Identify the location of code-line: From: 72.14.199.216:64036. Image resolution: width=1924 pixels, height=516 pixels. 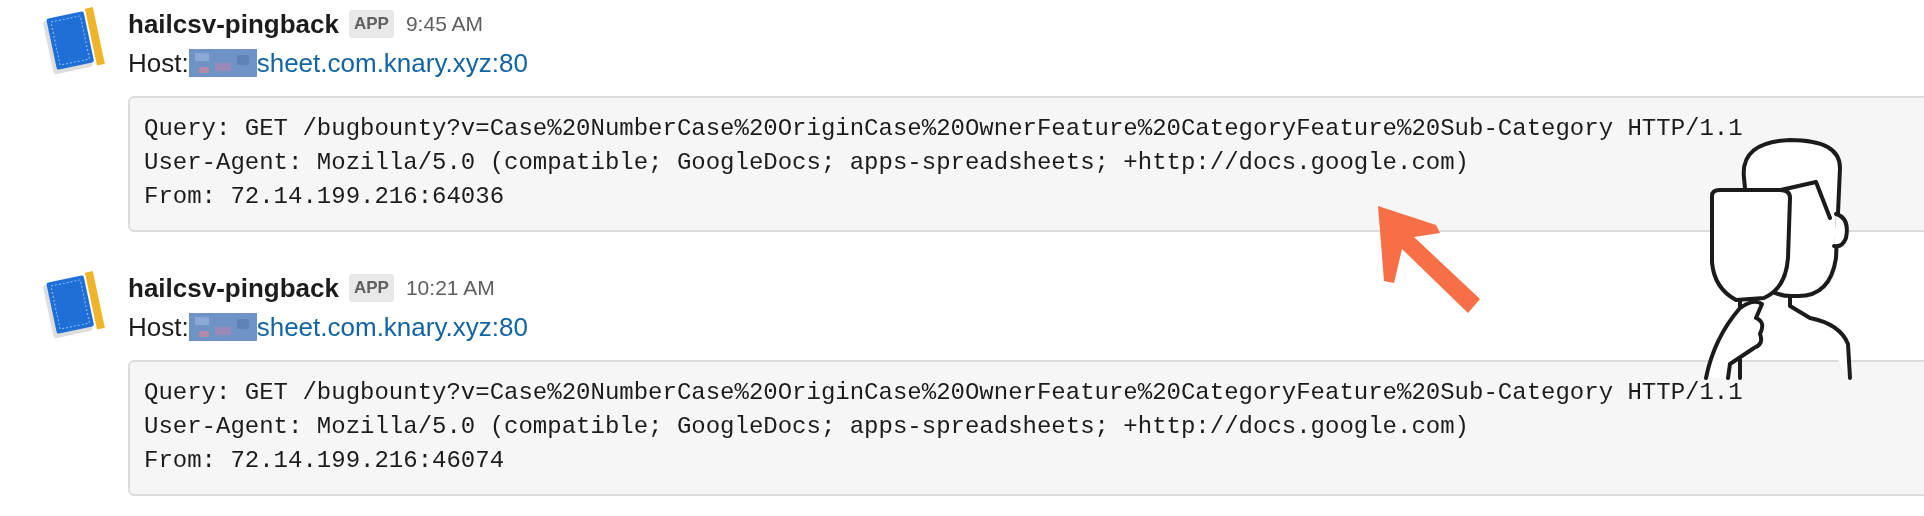
(324, 197).